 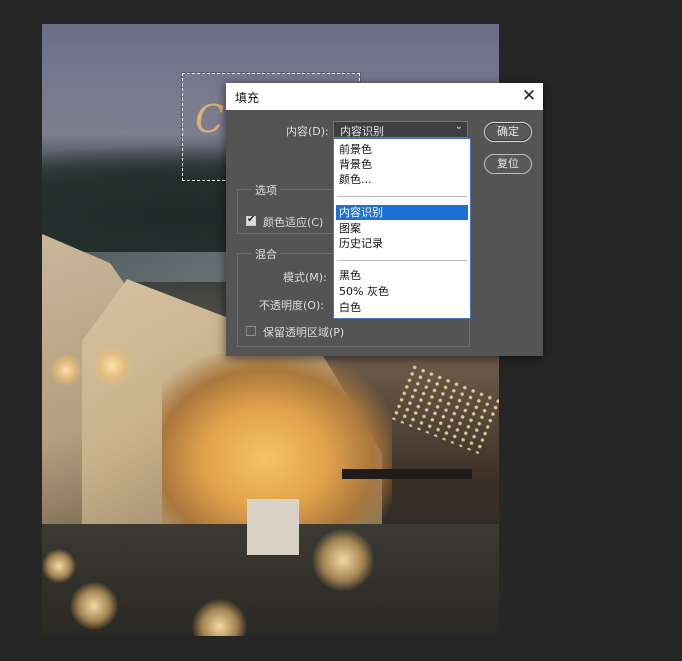 What do you see at coordinates (402, 149) in the screenshot?
I see `dropdown-item-foreground: 前景色` at bounding box center [402, 149].